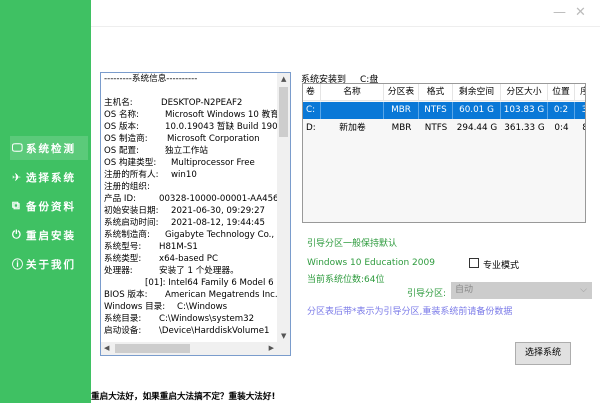  What do you see at coordinates (17, 177) in the screenshot?
I see `rocket-icon: ✈` at bounding box center [17, 177].